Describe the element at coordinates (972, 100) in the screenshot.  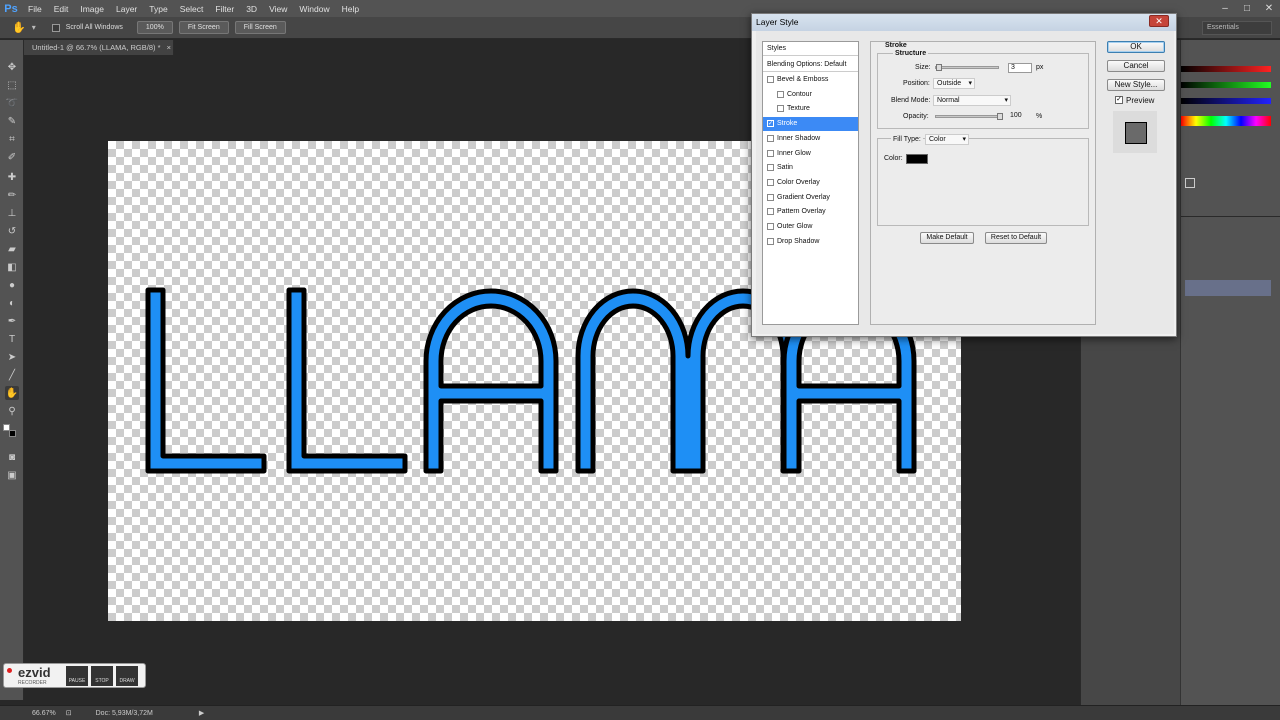
I see `blend-mode-select: Normal` at that location.